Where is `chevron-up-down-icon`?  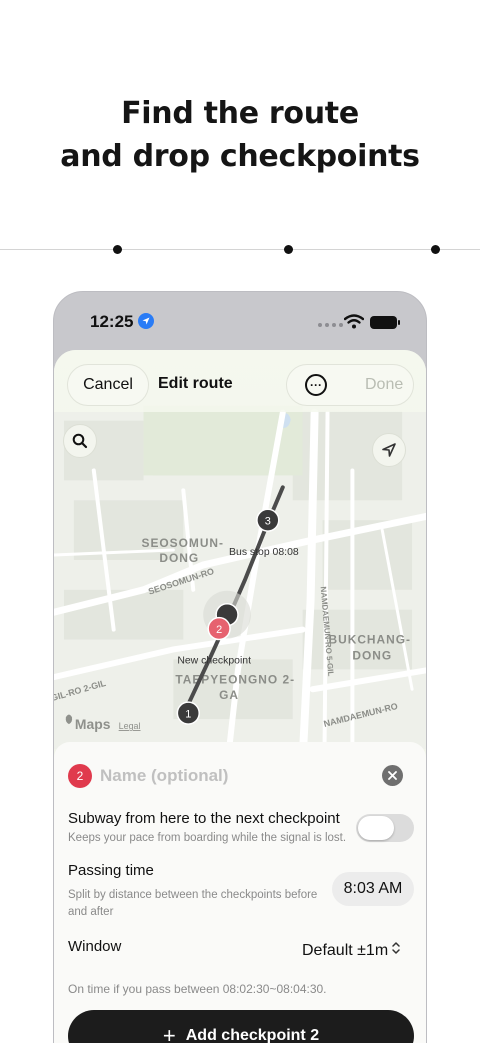
chevron-up-down-icon is located at coordinates (396, 948).